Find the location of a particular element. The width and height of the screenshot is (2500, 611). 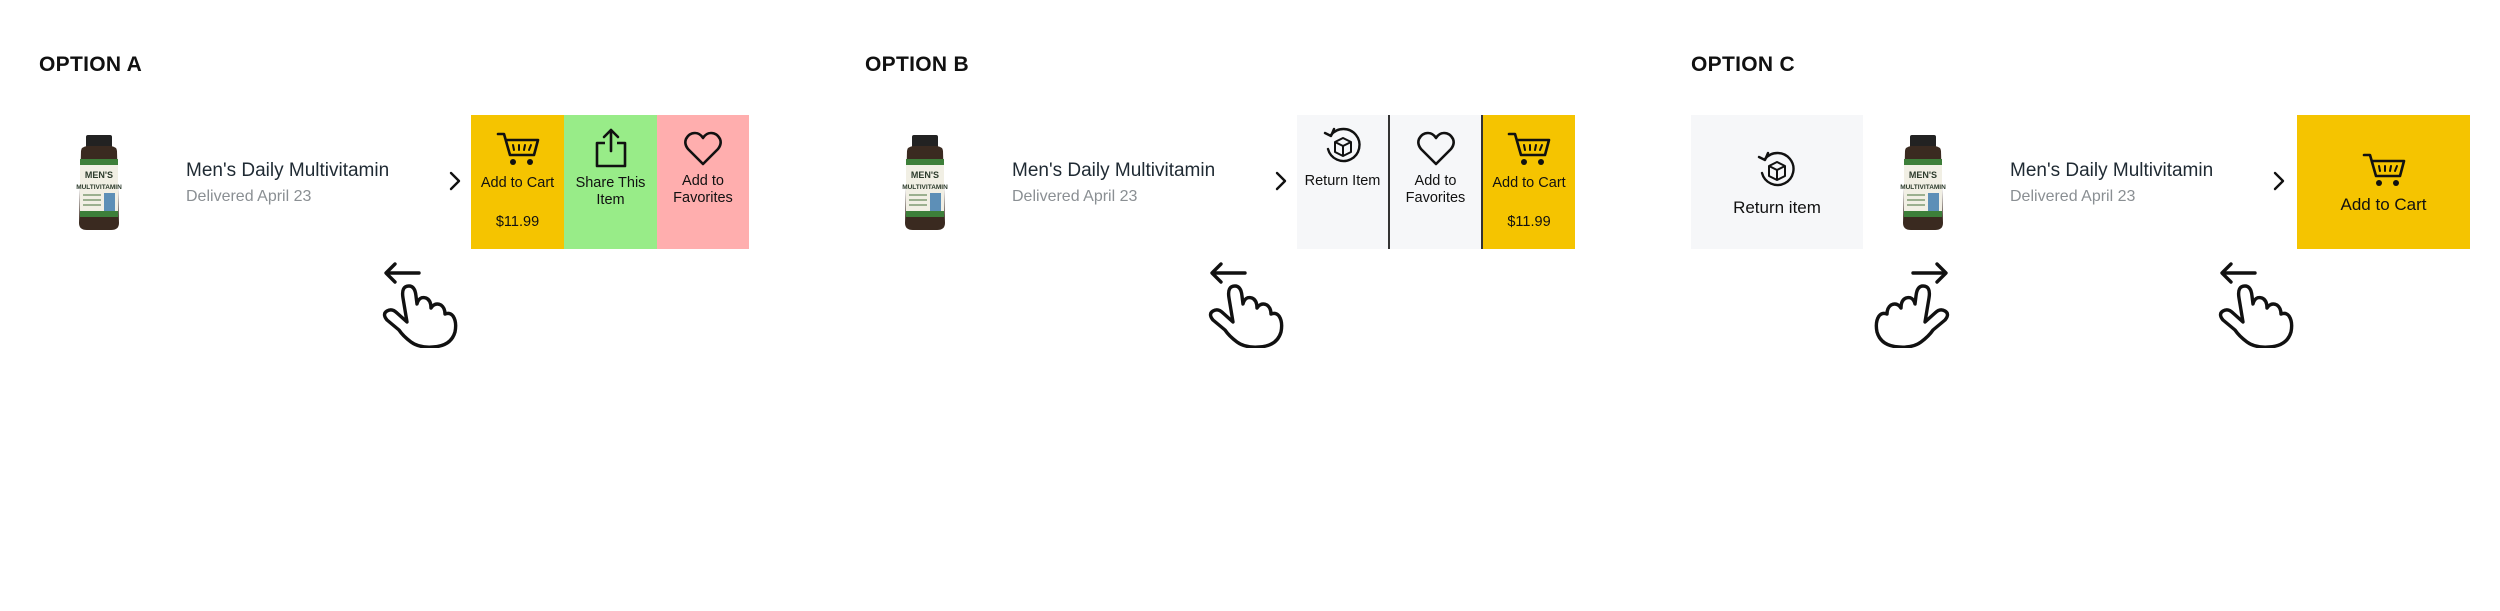

return-item-button: Return item is located at coordinates (1777, 182).